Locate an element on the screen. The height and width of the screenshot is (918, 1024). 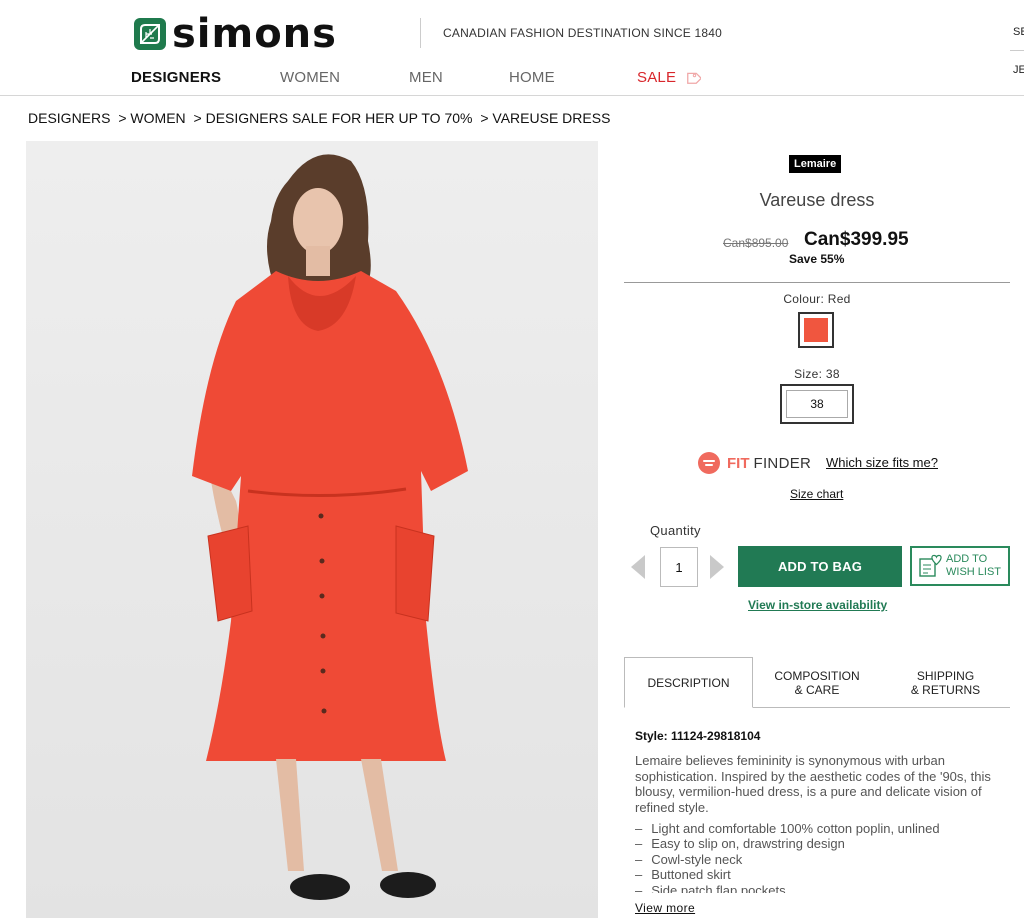
wishlist-label: ADD TO WISH LIST is located at coordinates (973, 566).